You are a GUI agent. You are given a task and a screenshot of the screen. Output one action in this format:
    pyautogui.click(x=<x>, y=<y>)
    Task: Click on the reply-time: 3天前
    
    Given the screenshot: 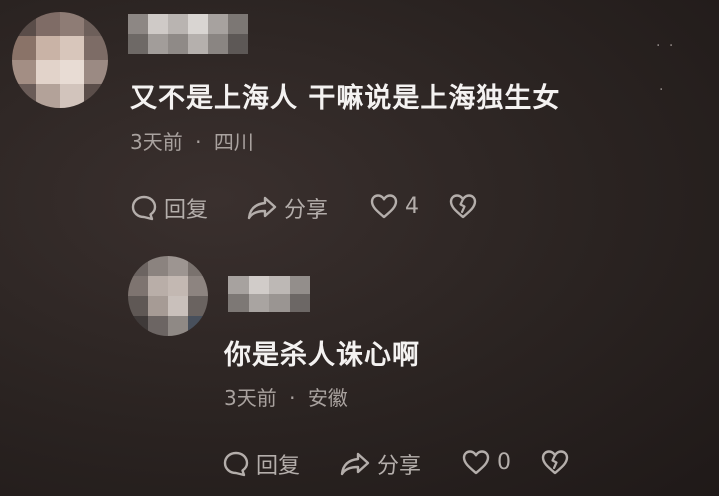 What is the action you would take?
    pyautogui.click(x=250, y=398)
    